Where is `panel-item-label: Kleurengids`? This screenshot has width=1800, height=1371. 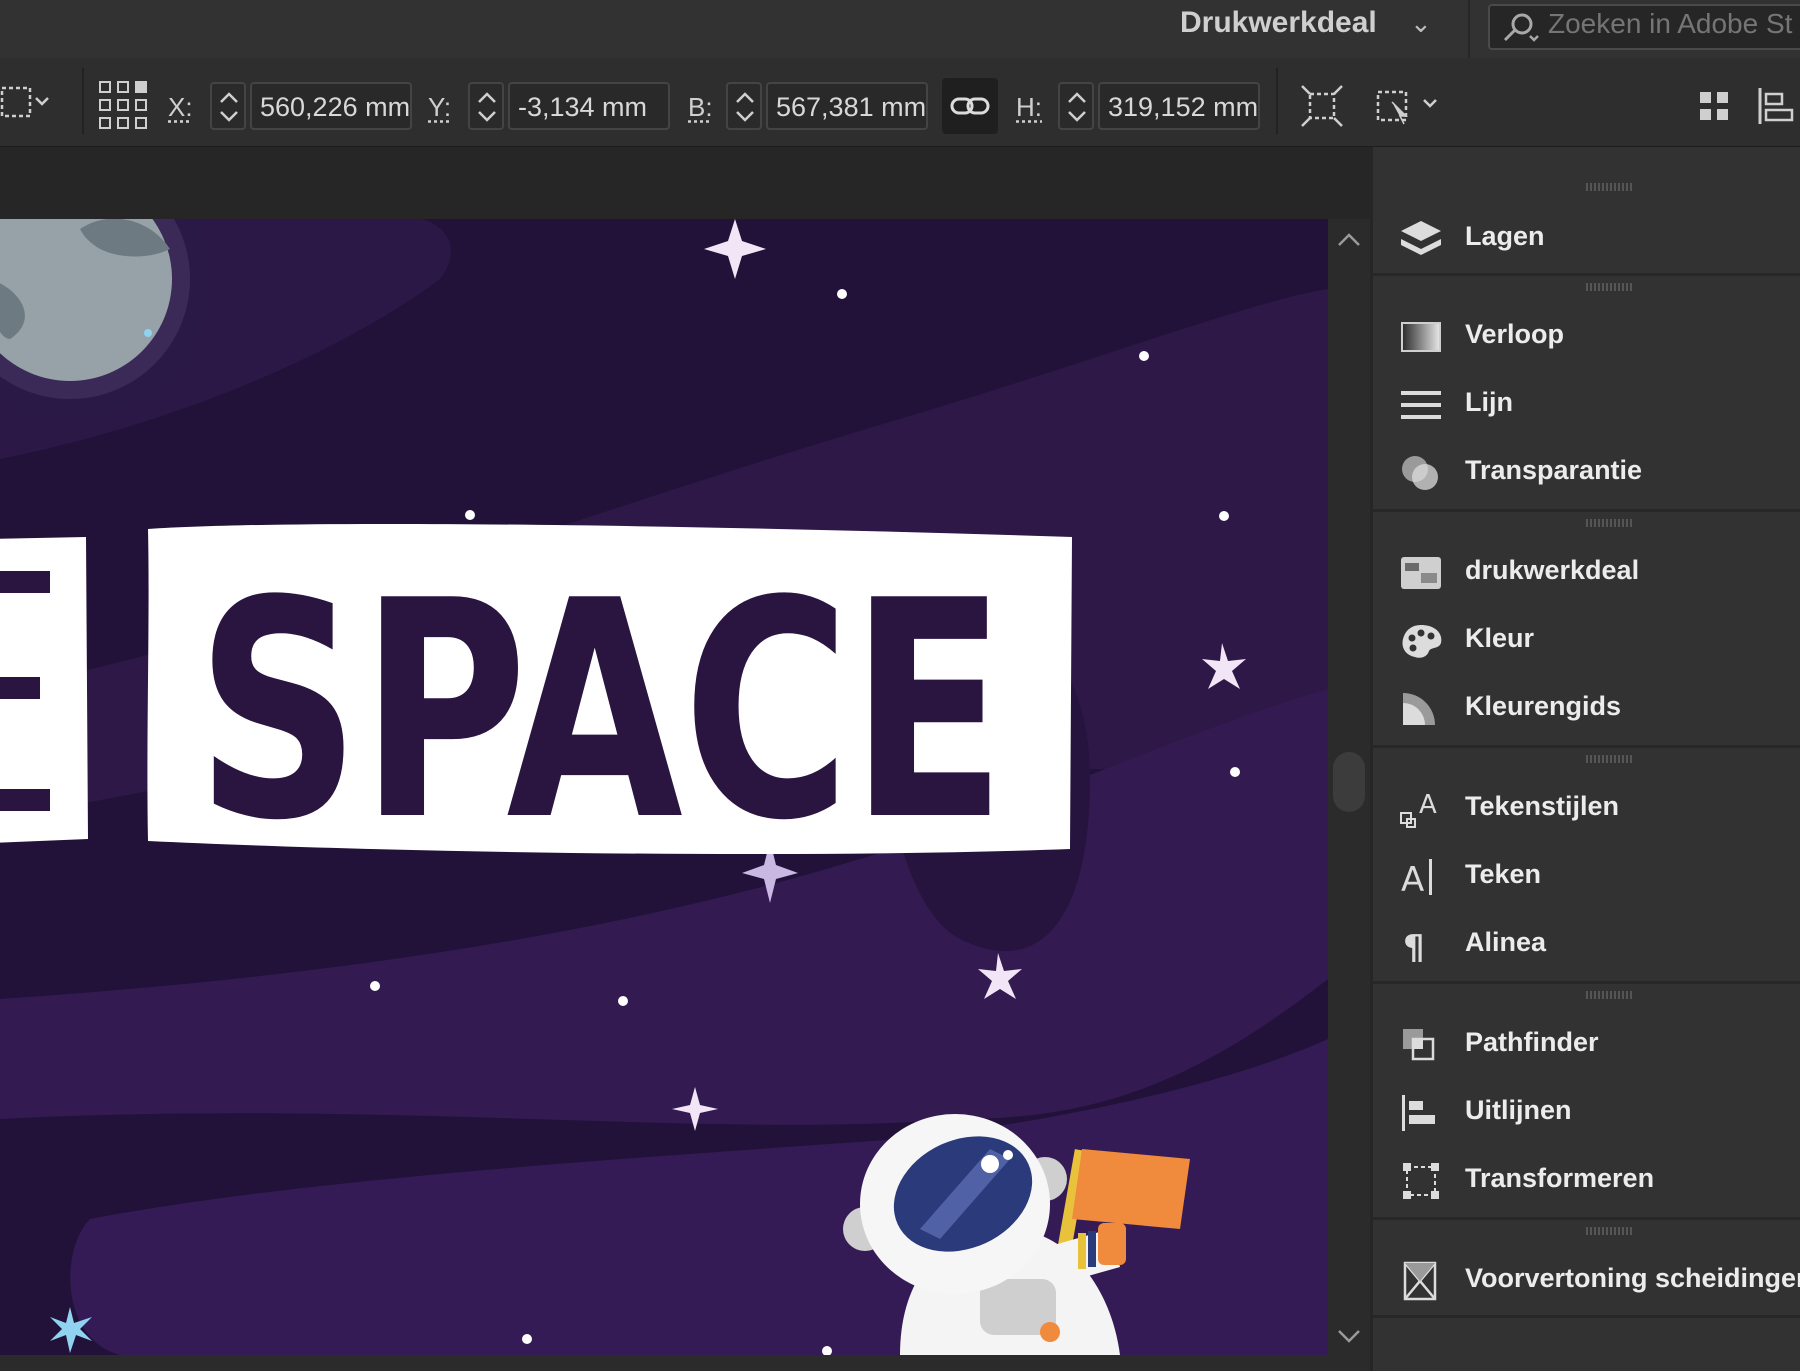
panel-item-label: Kleurengids is located at coordinates (1543, 706).